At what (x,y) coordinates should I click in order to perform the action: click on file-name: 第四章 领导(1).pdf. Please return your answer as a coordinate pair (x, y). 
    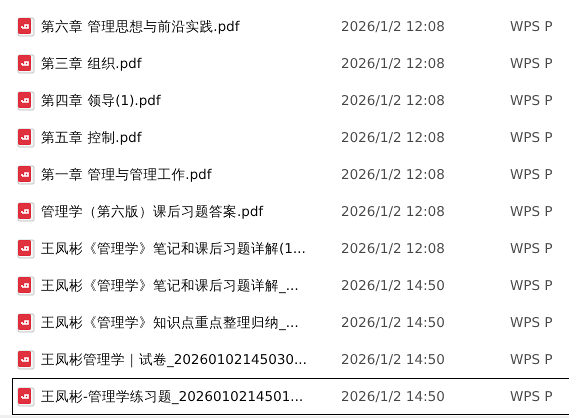
    Looking at the image, I should click on (101, 101).